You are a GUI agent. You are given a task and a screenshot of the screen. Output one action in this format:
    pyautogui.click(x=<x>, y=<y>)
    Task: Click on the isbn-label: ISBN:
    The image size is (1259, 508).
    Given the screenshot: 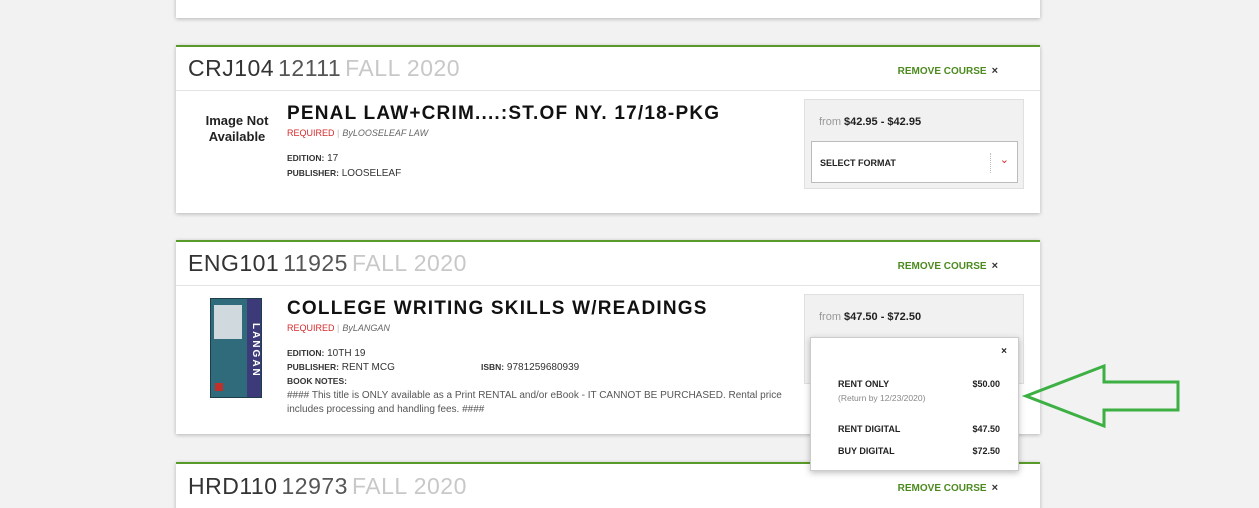 What is the action you would take?
    pyautogui.click(x=493, y=367)
    